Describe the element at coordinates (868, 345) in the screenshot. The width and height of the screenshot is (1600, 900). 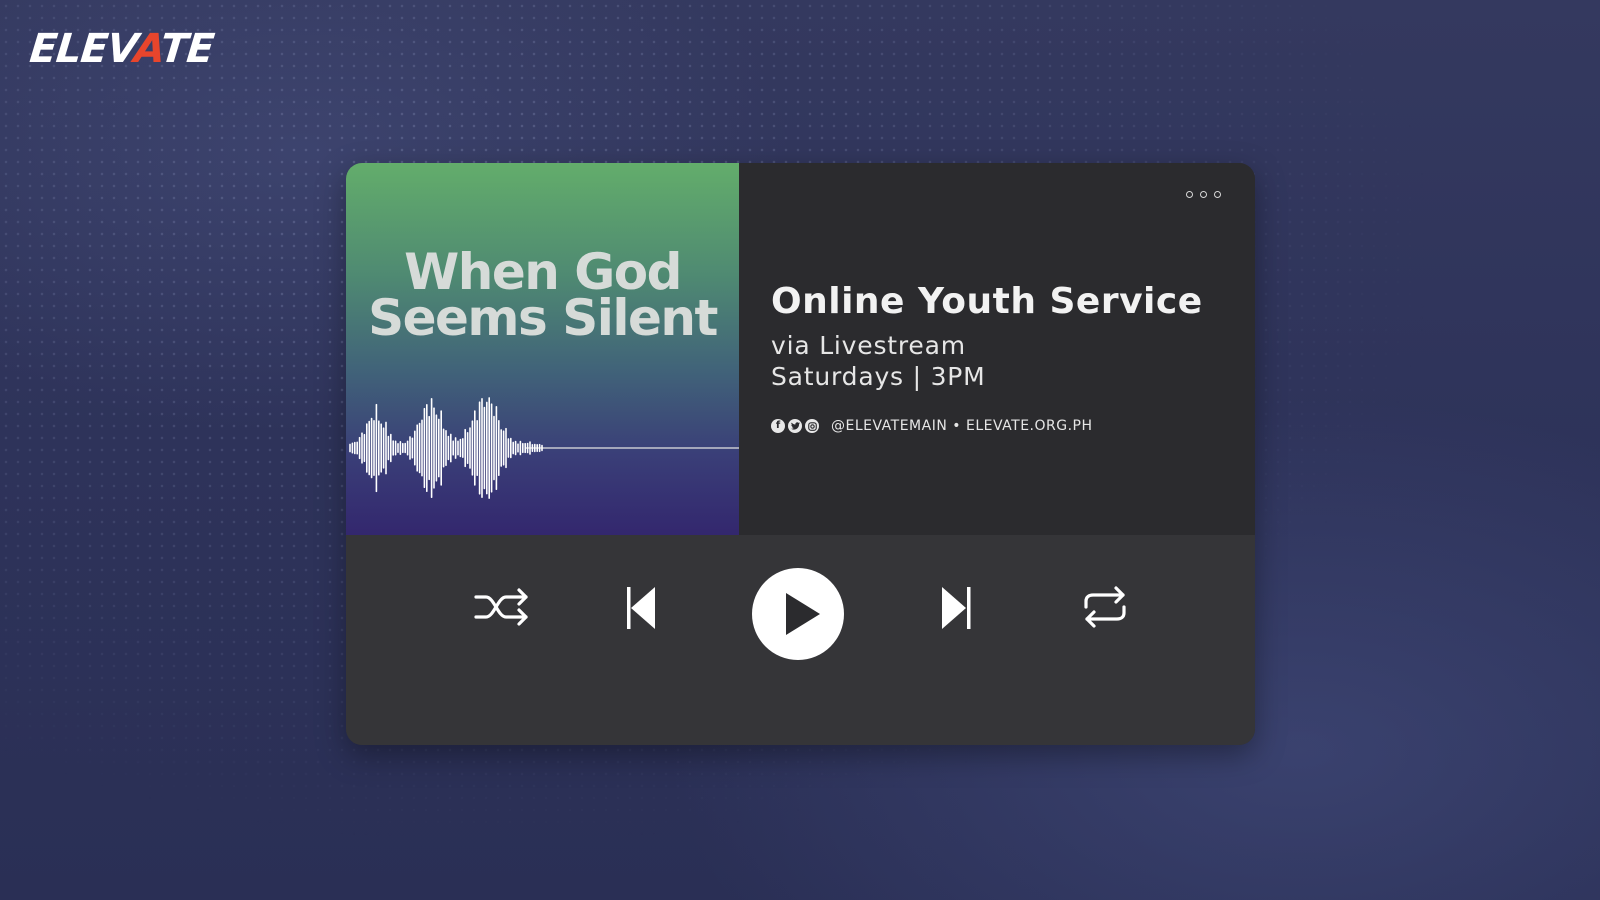
I see `track-subtitle: via Livestream` at that location.